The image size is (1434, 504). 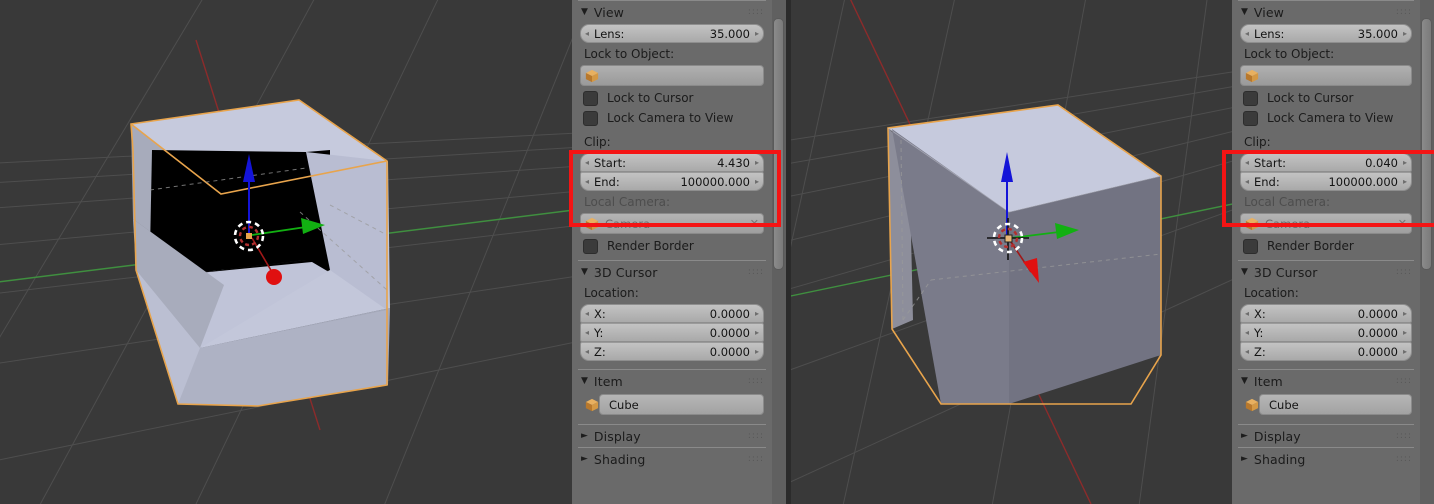 I want to click on lock-to-cursor-label: Lock to Cursor, so click(x=650, y=98).